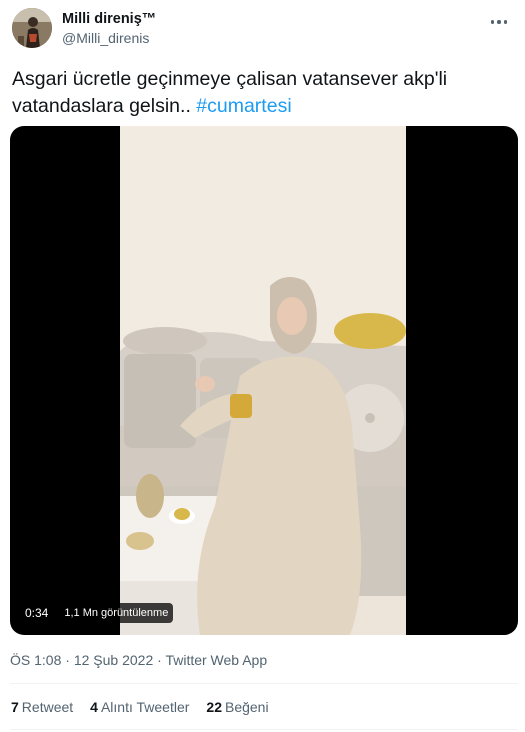 Image resolution: width=525 pixels, height=732 pixels. What do you see at coordinates (116, 612) in the screenshot?
I see `video-view-count: 1,1 Mn görüntülenme` at bounding box center [116, 612].